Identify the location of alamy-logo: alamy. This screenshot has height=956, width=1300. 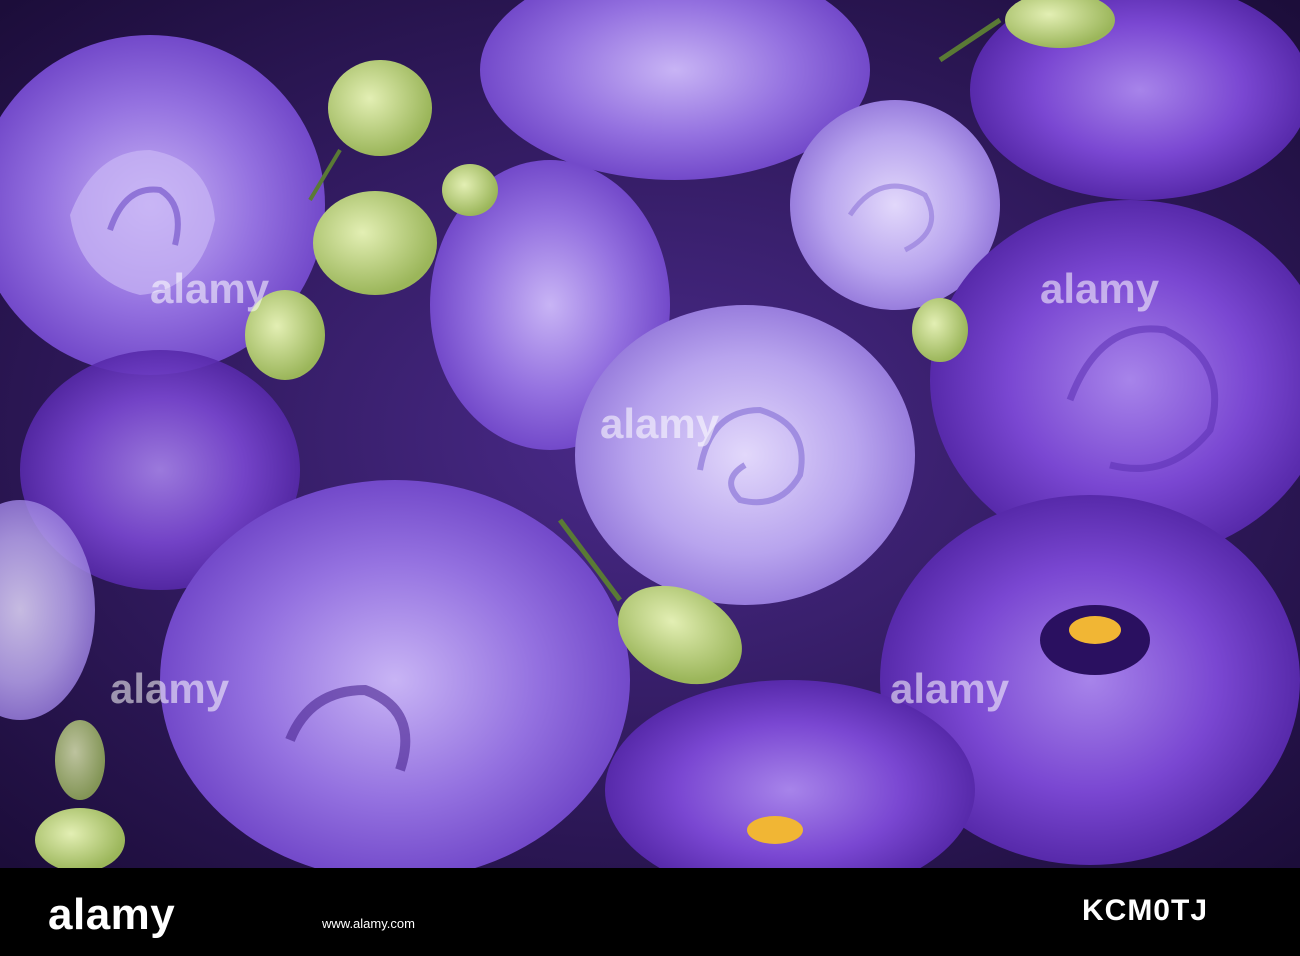
(112, 914).